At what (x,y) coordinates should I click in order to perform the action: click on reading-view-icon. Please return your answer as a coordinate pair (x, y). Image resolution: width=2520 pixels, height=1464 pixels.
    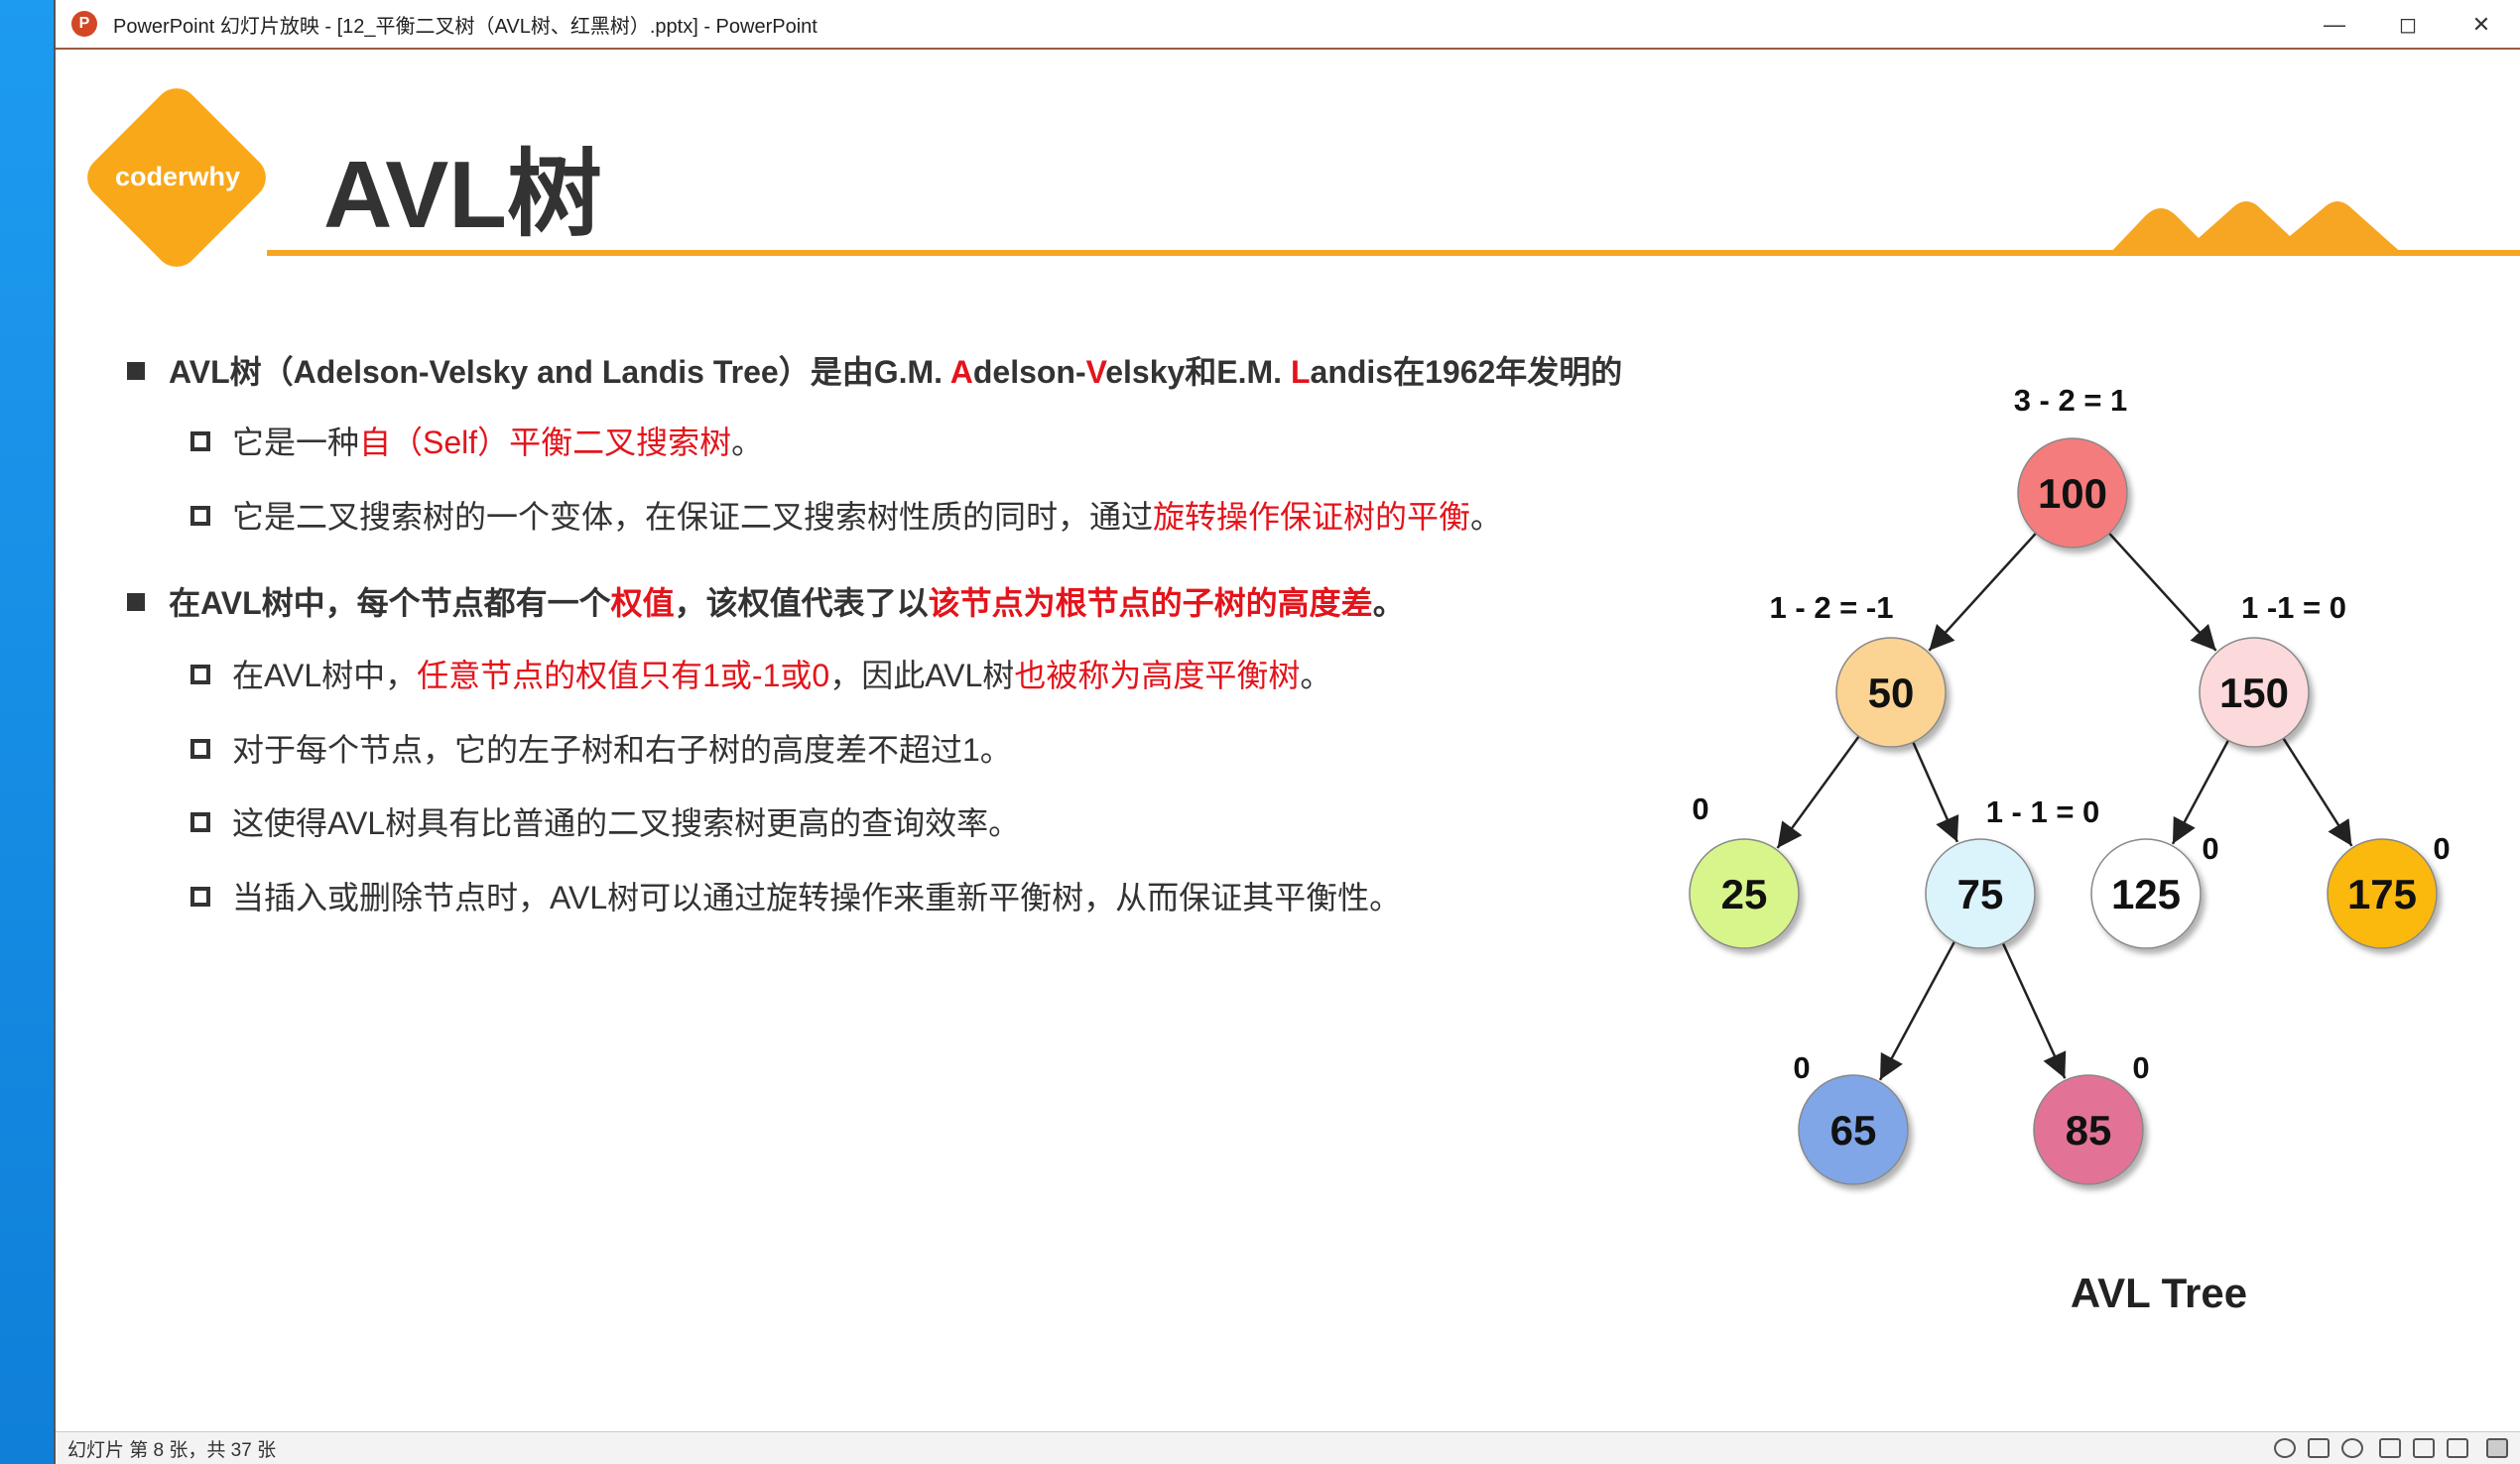
    Looking at the image, I should click on (2457, 1448).